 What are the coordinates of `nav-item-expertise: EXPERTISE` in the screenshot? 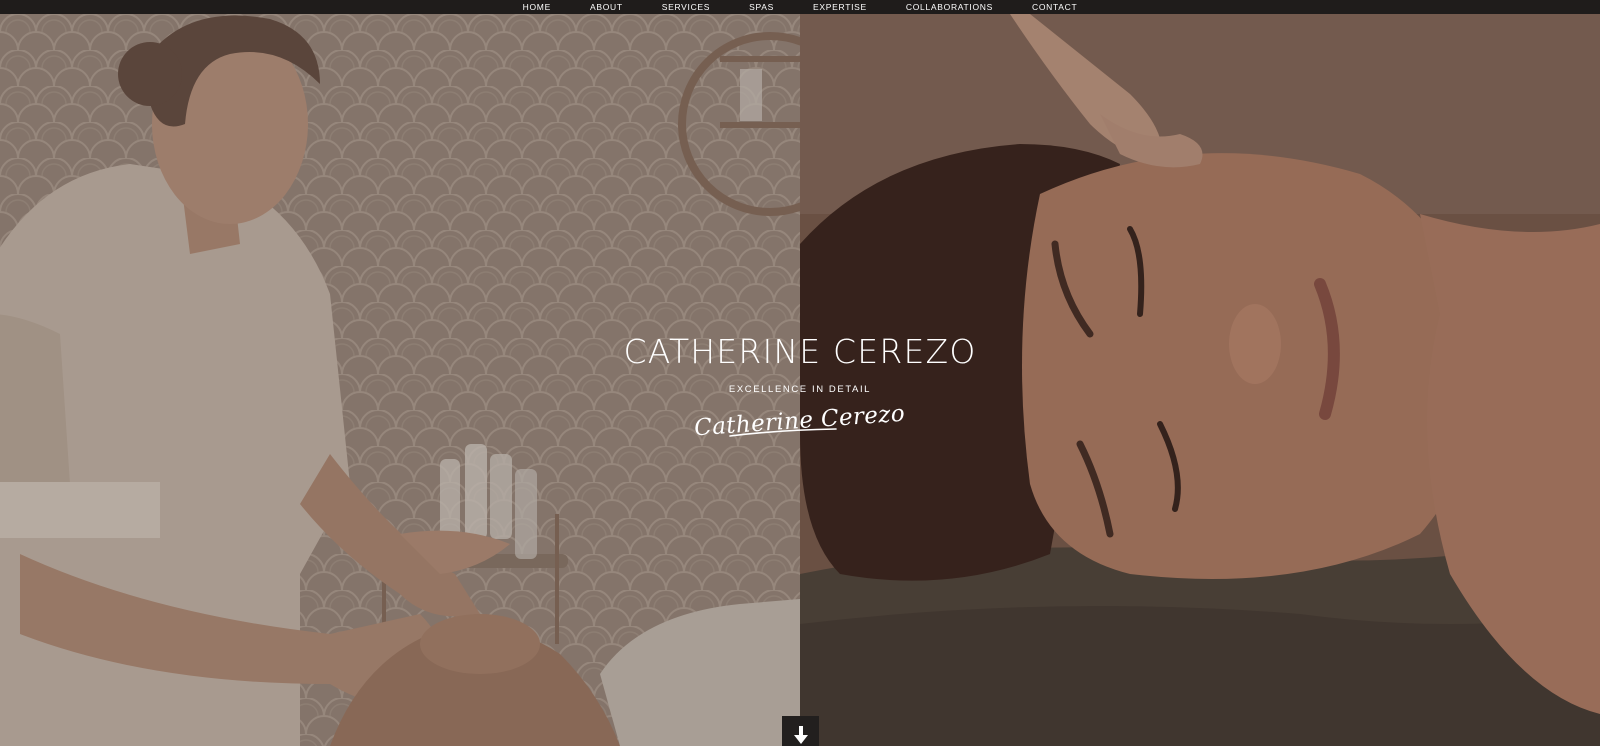 It's located at (840, 7).